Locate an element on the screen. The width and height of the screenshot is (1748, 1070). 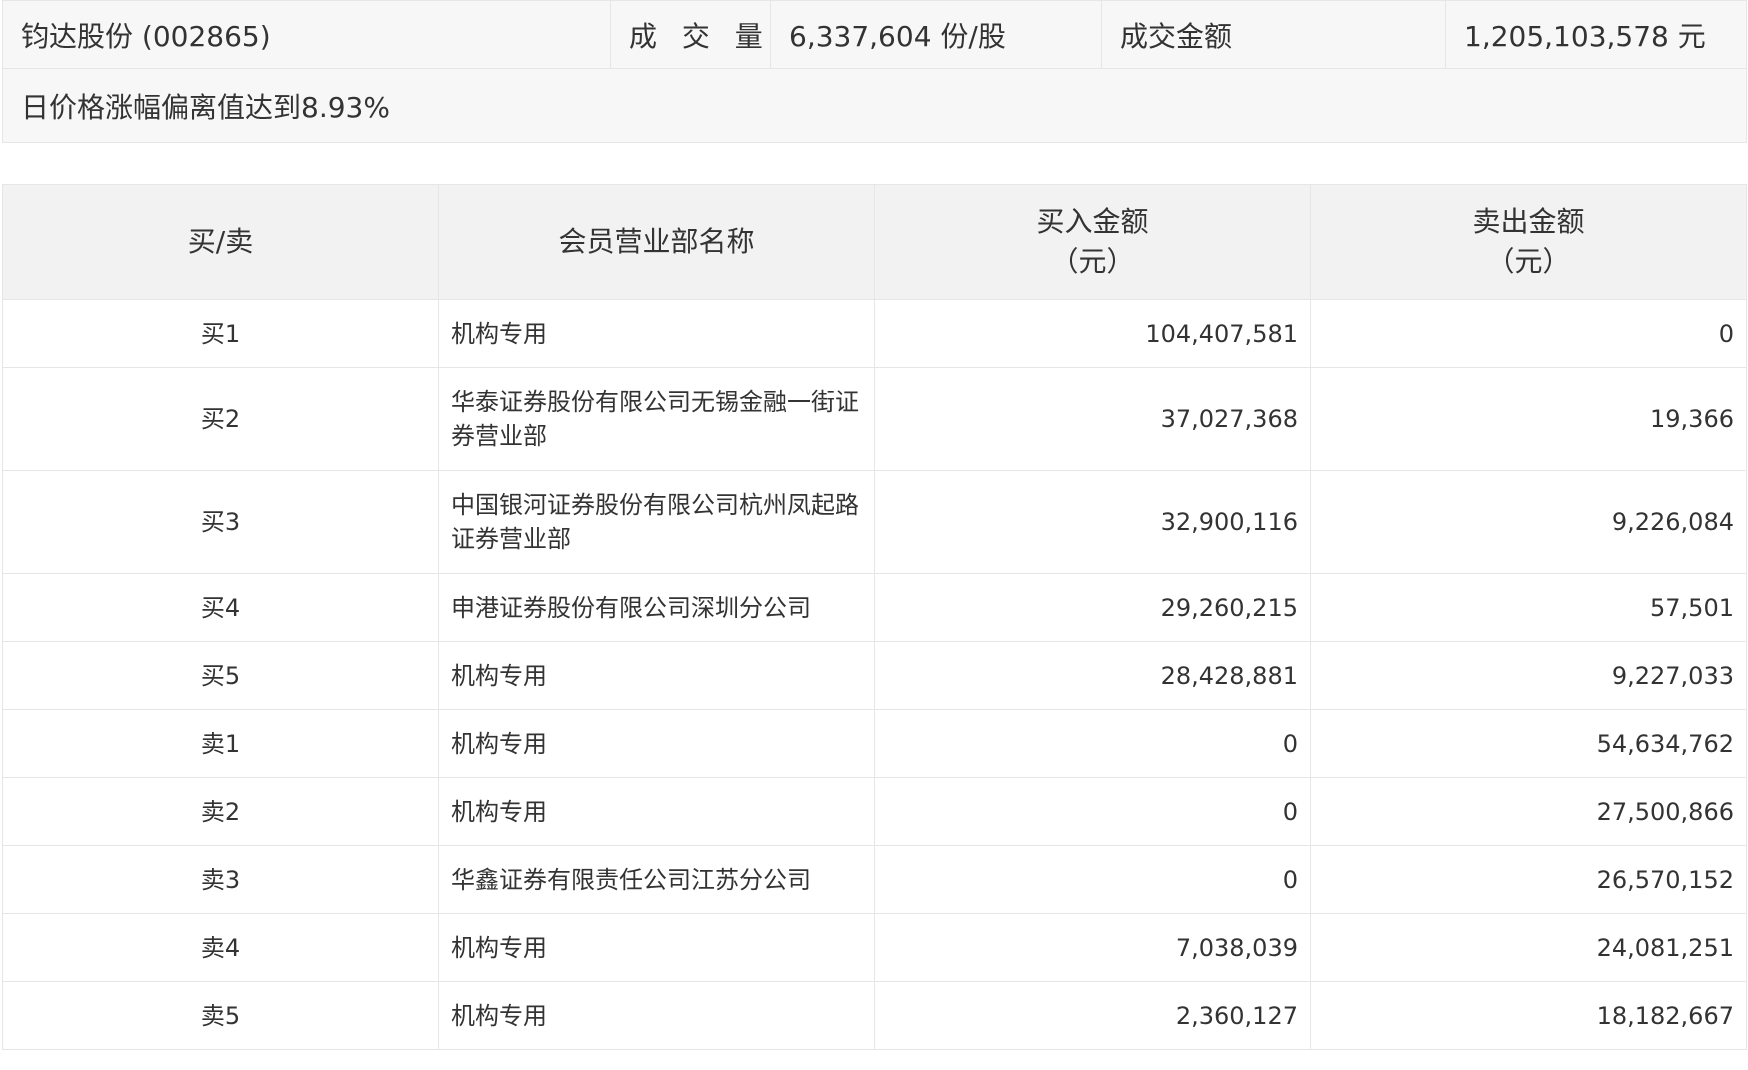
header-sell-unit: （元） is located at coordinates (1528, 261).